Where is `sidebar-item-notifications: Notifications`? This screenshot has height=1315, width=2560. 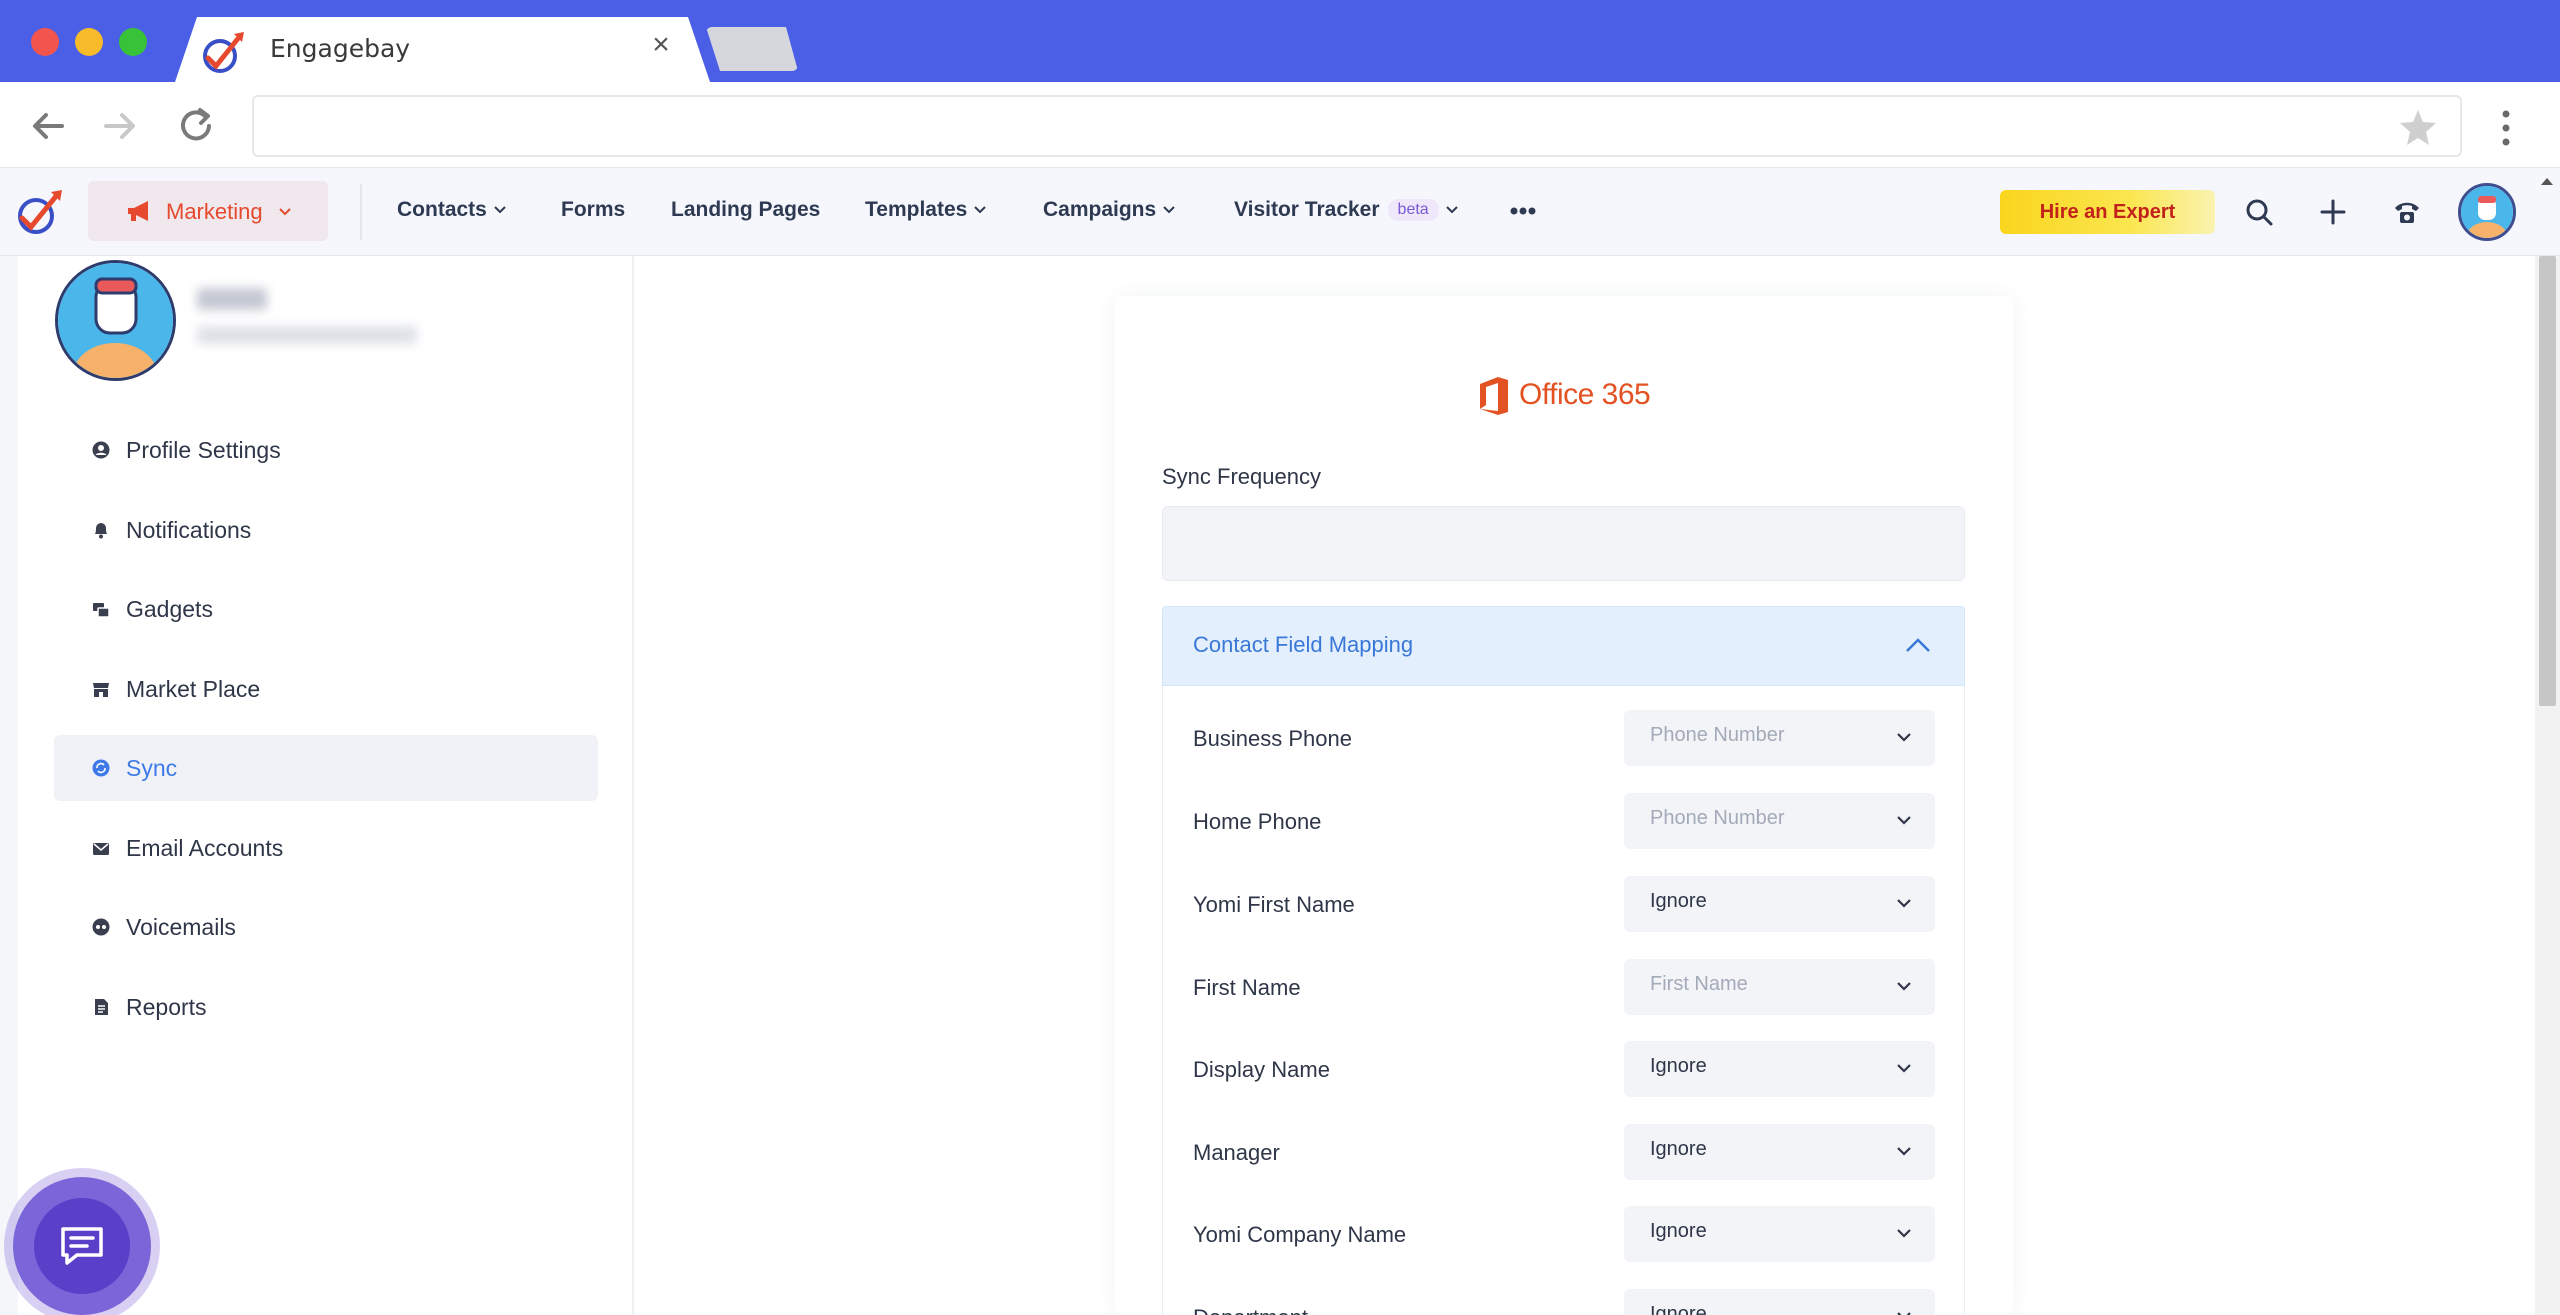
sidebar-item-notifications: Notifications is located at coordinates (326, 530).